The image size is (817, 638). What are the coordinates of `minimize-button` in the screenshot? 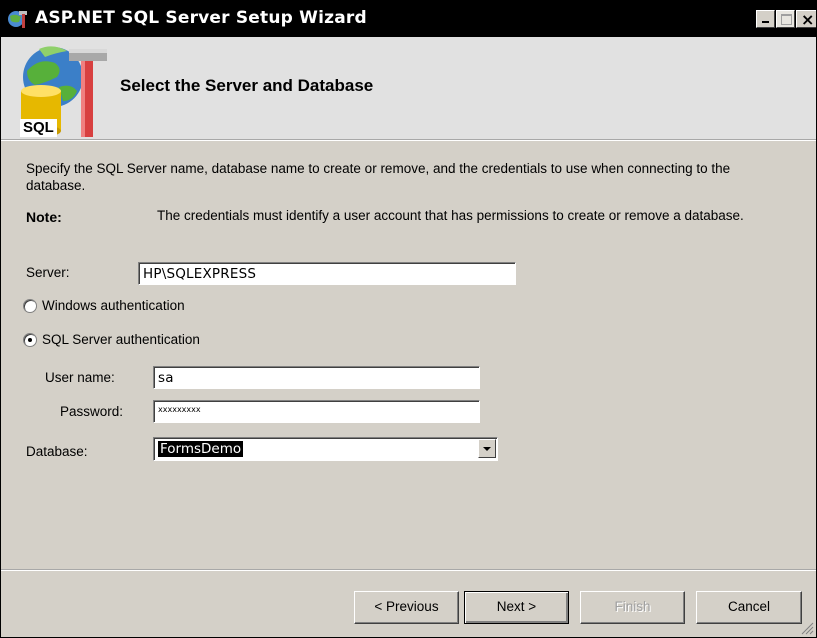 It's located at (765, 19).